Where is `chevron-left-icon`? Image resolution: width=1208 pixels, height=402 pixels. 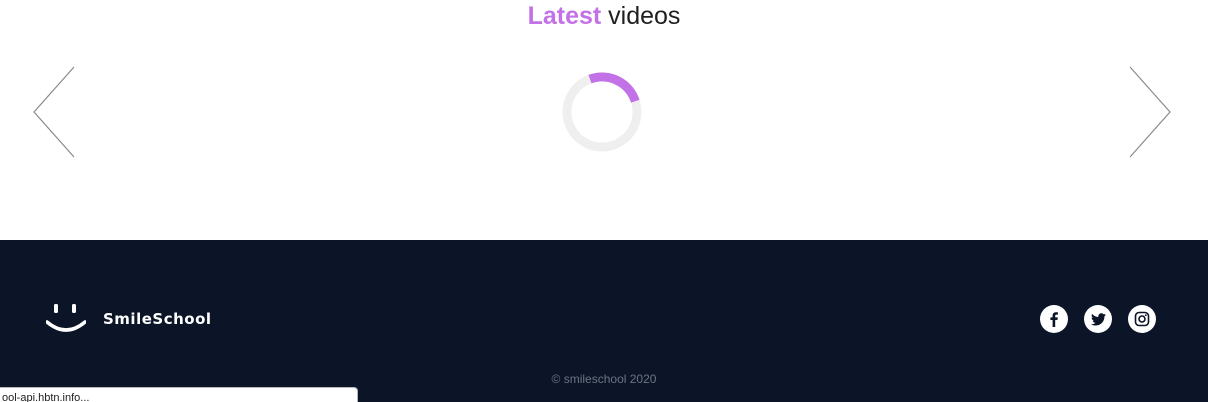
chevron-left-icon is located at coordinates (54, 112).